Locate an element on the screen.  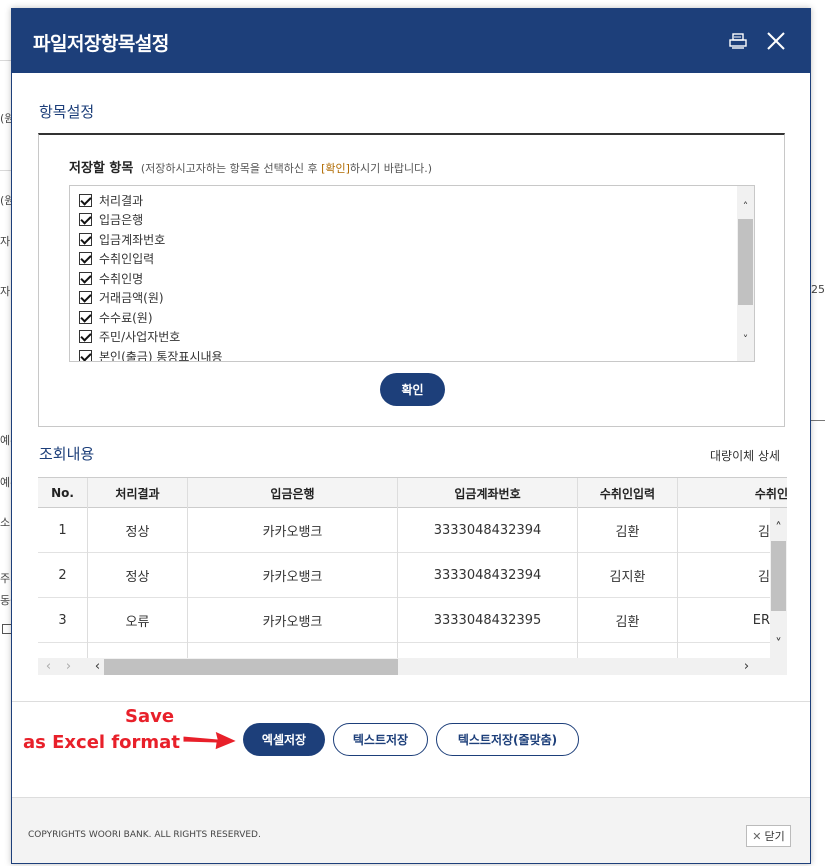
table-row: 3 오류 카카오뱅크 3333048432395 김환 ER is located at coordinates (412, 620).